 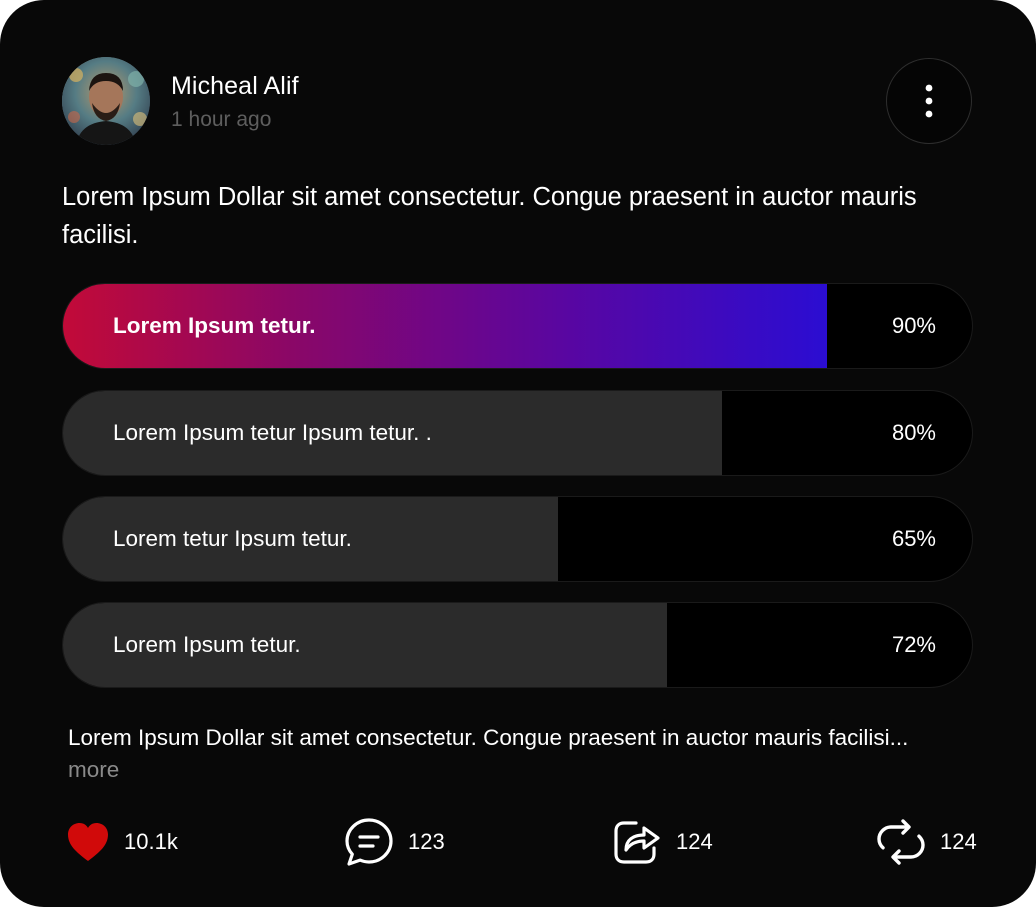 I want to click on poll-option-percent: 90%, so click(x=913, y=325).